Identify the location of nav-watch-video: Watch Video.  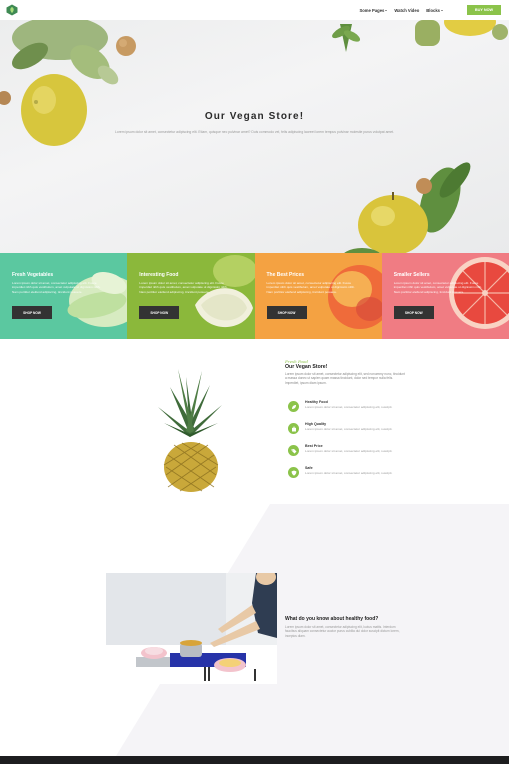
(406, 10).